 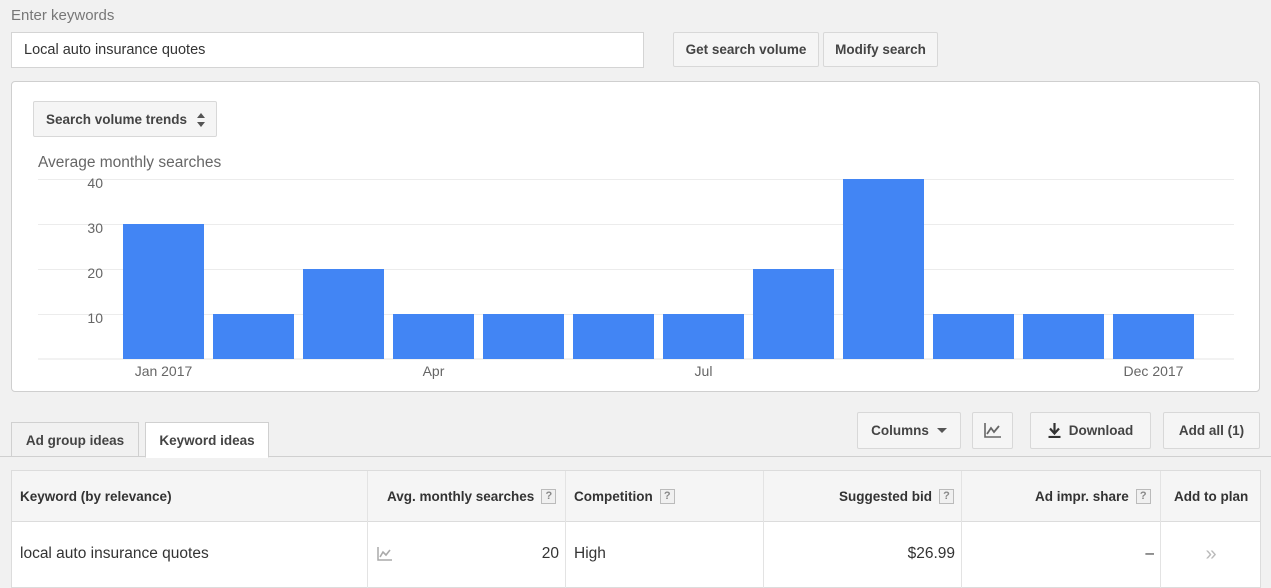 What do you see at coordinates (343, 314) in the screenshot?
I see `bar-mar-2017` at bounding box center [343, 314].